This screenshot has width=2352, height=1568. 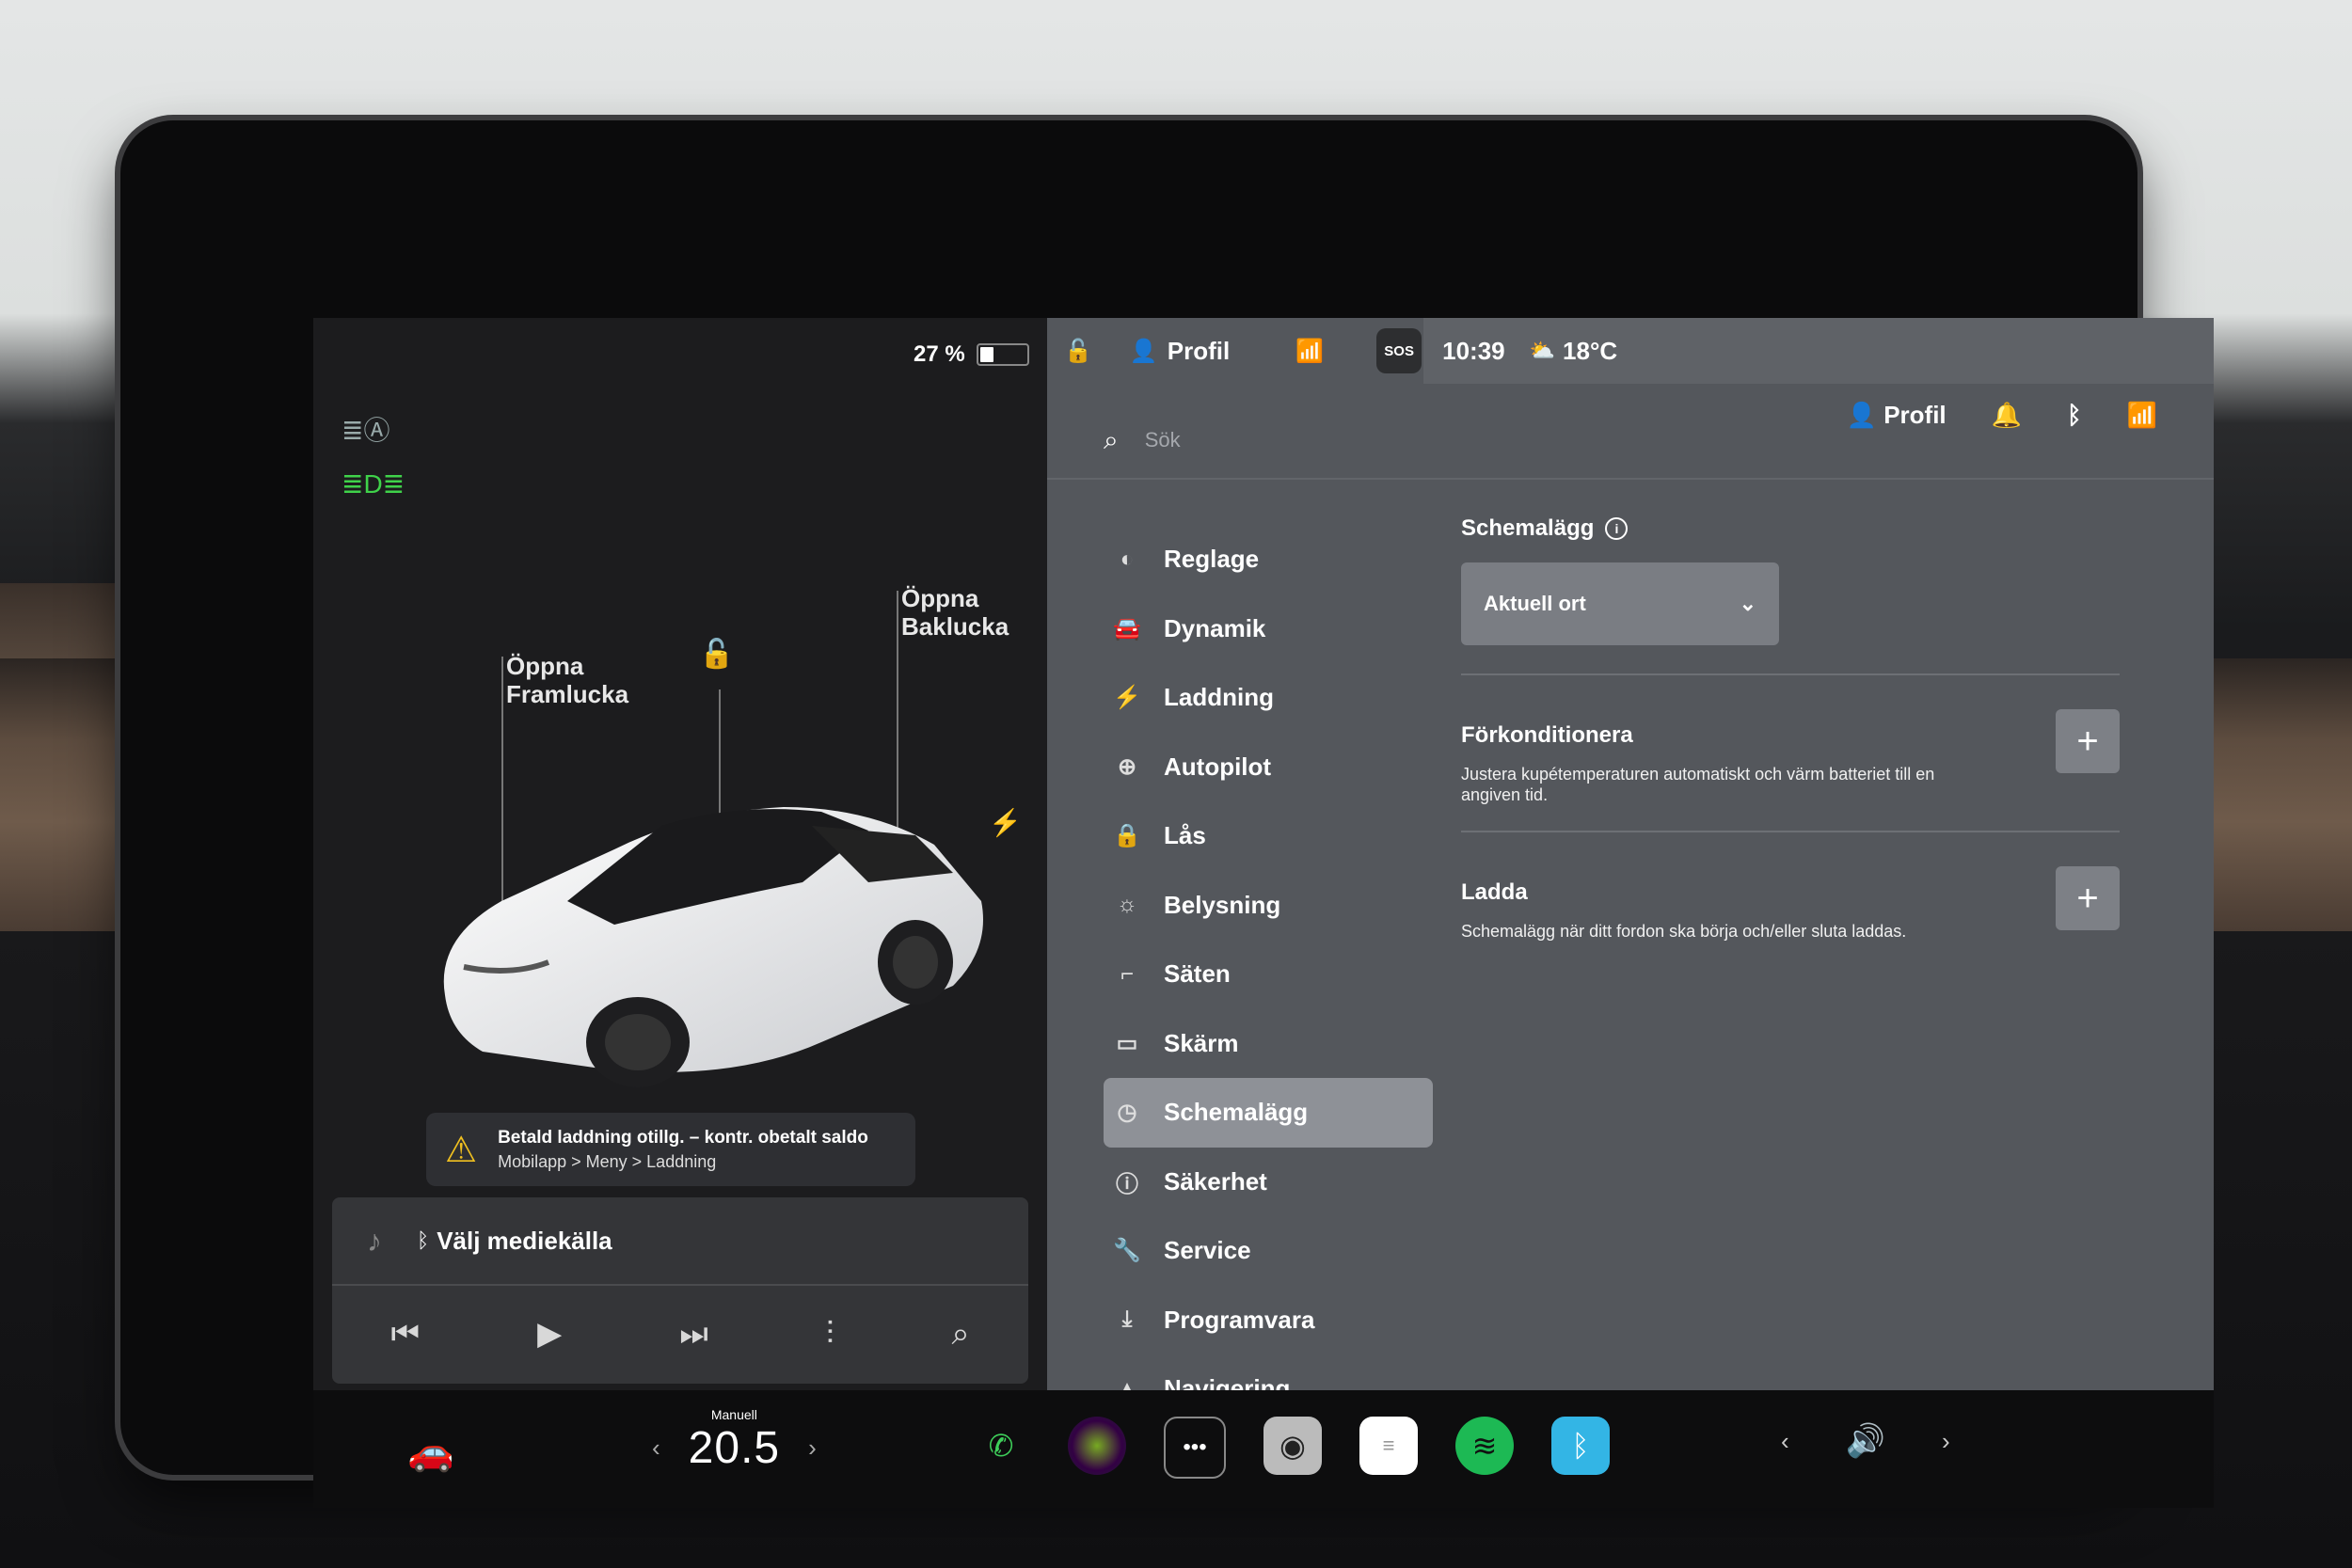 What do you see at coordinates (2088, 898) in the screenshot?
I see `add-charge-schedule-button: +` at bounding box center [2088, 898].